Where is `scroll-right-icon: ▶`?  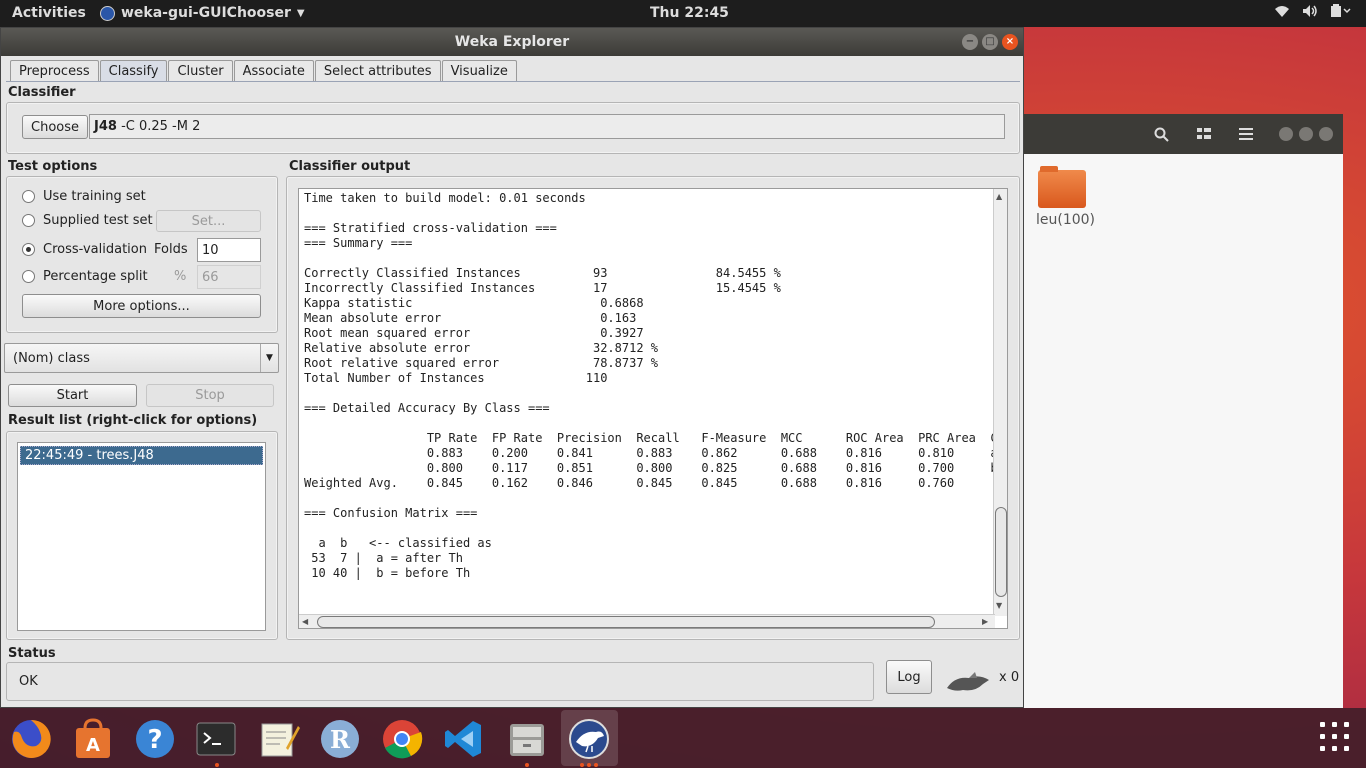 scroll-right-icon: ▶ is located at coordinates (985, 621).